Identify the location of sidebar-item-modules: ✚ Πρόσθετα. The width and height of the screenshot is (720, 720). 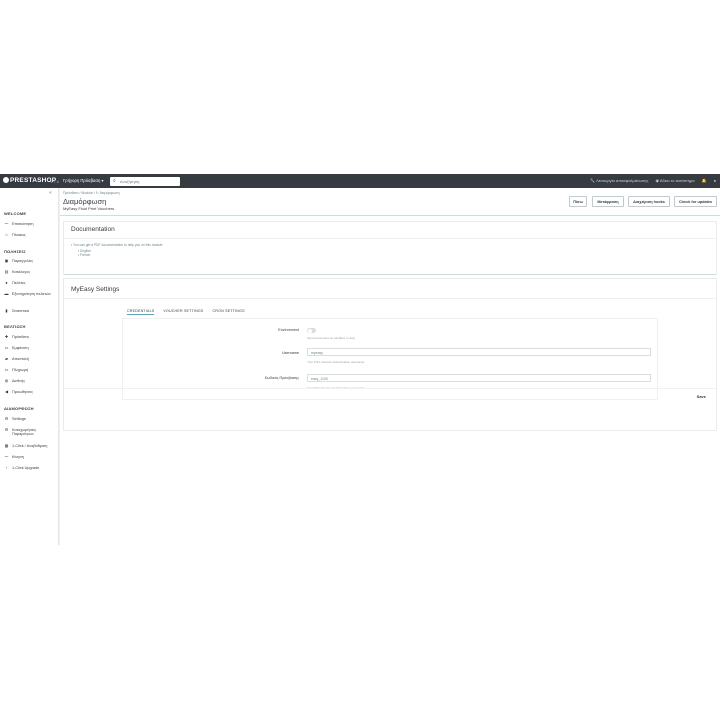
(30, 336).